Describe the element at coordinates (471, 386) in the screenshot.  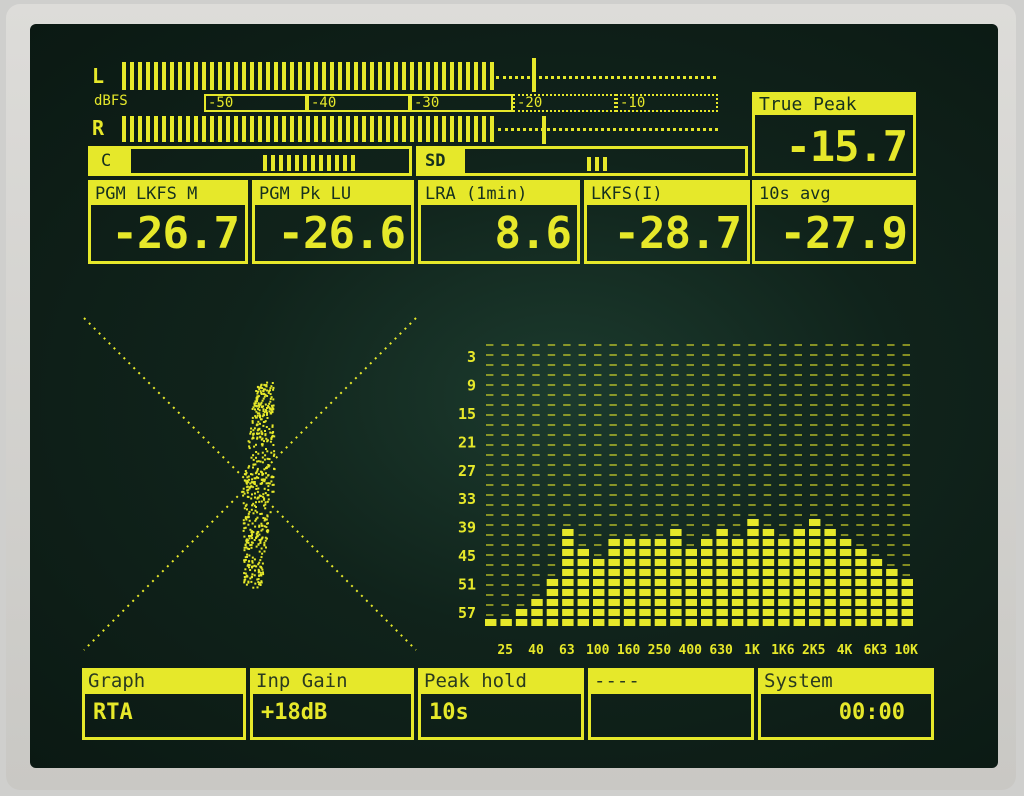
I see `rta-y-tick: 9` at that location.